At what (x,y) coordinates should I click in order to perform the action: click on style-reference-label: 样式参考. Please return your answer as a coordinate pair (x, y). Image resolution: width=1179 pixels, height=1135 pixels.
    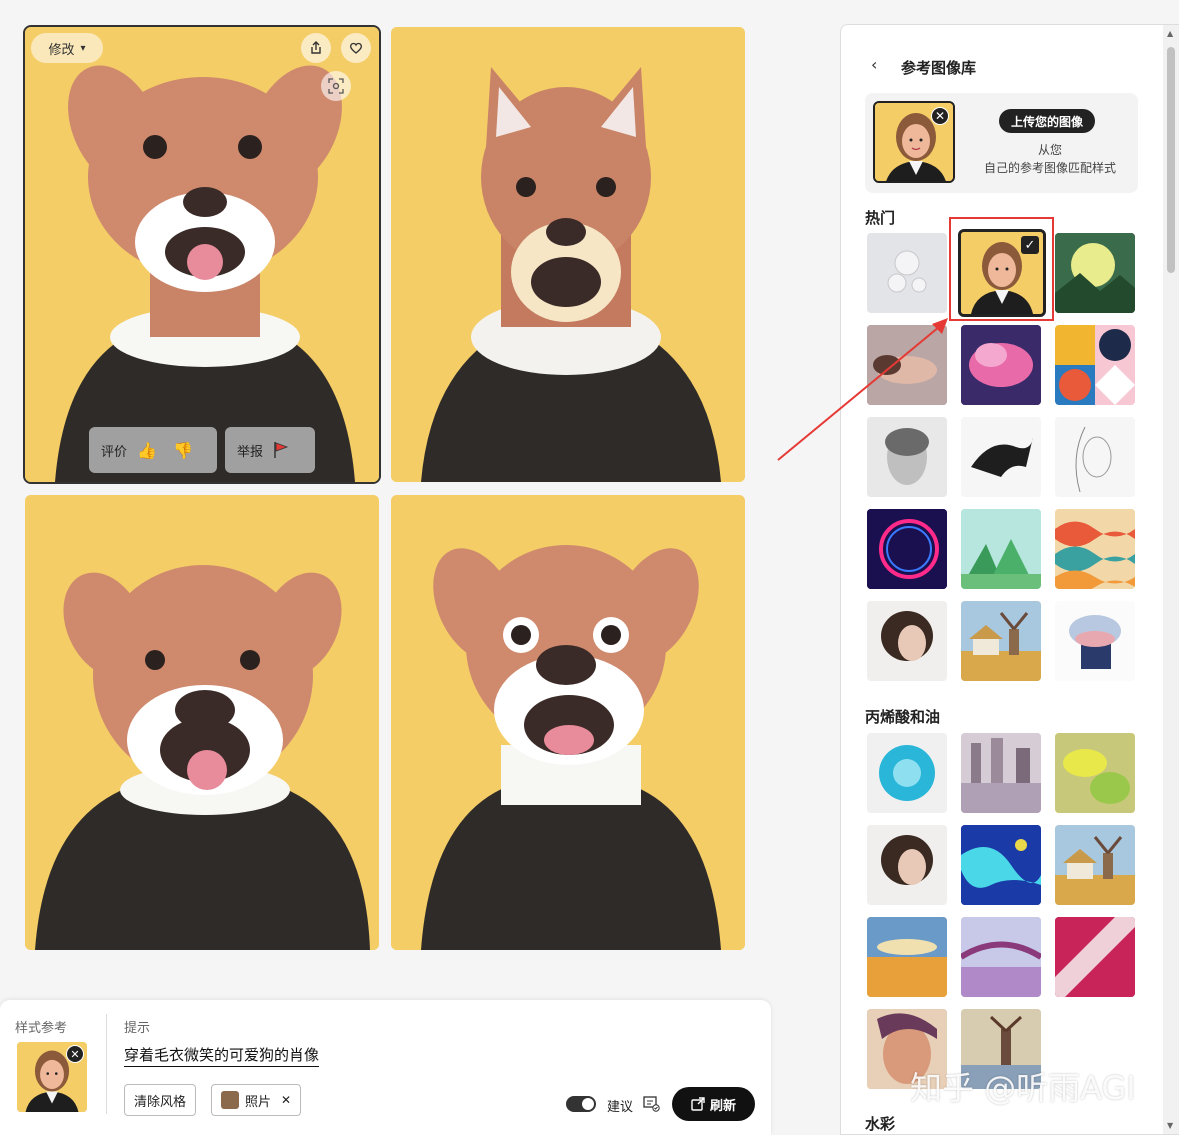
    Looking at the image, I should click on (41, 1028).